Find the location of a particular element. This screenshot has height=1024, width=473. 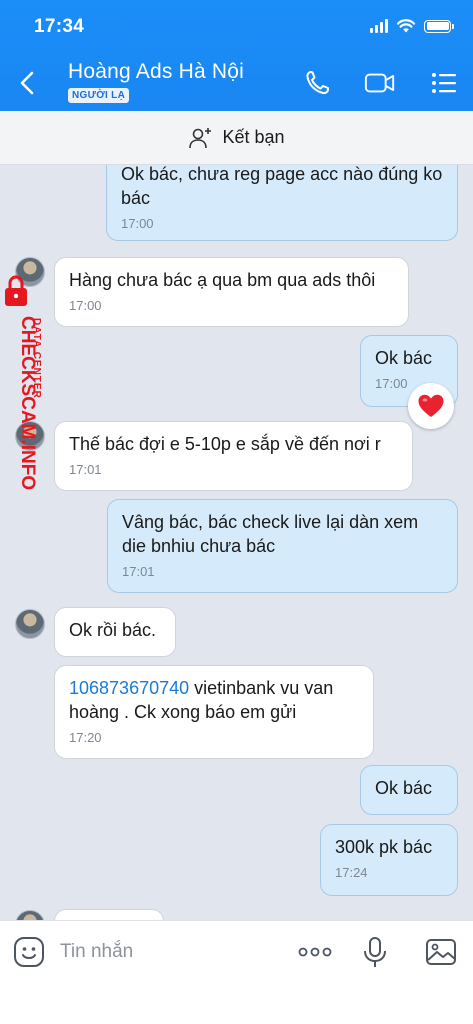

message-time: 17:24 is located at coordinates (351, 872).